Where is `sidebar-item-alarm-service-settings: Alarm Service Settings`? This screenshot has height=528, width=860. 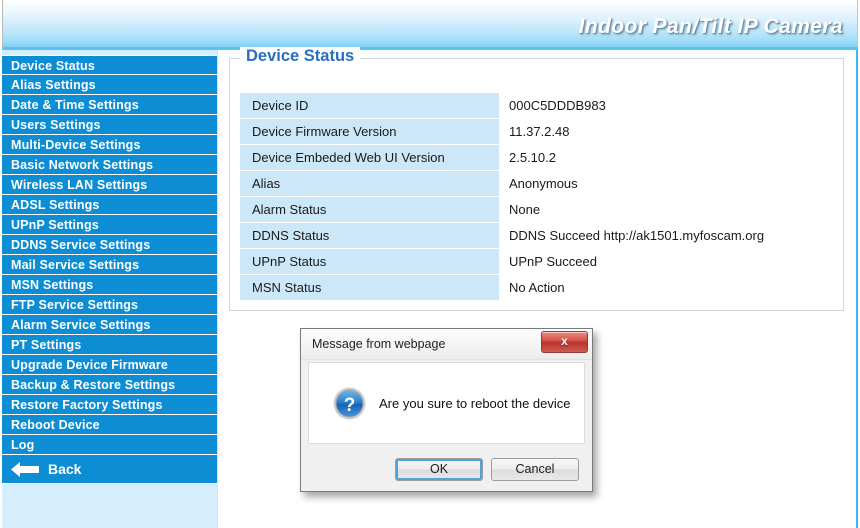
sidebar-item-alarm-service-settings: Alarm Service Settings is located at coordinates (109, 325).